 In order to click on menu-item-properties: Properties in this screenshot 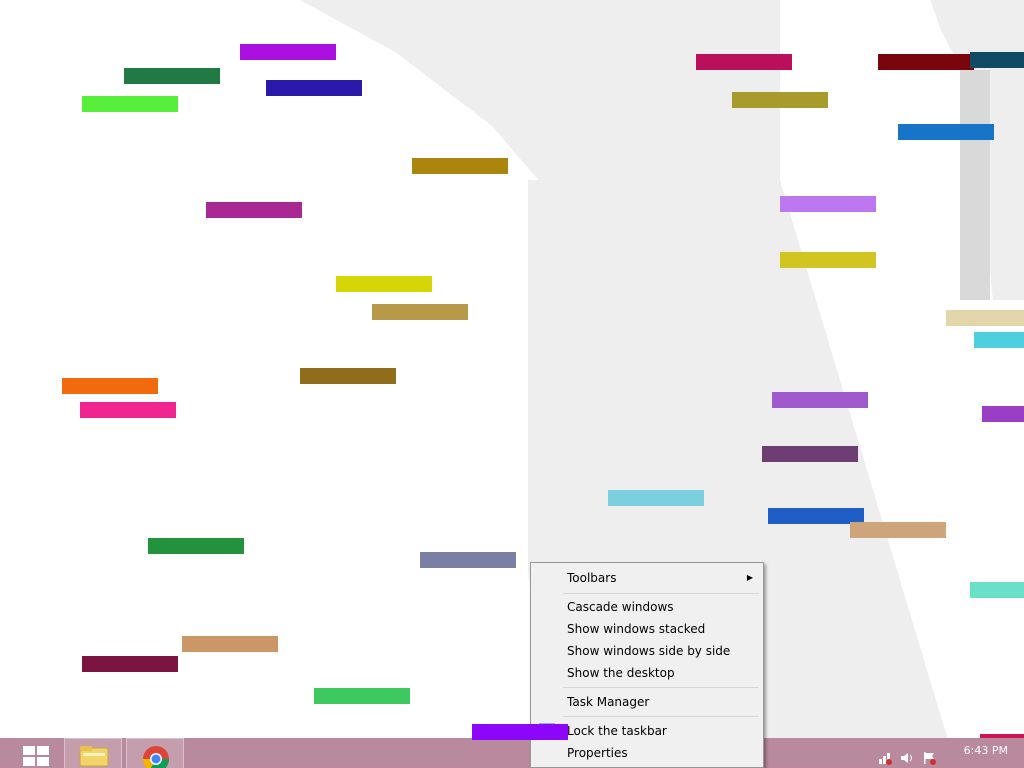, I will do `click(647, 753)`.